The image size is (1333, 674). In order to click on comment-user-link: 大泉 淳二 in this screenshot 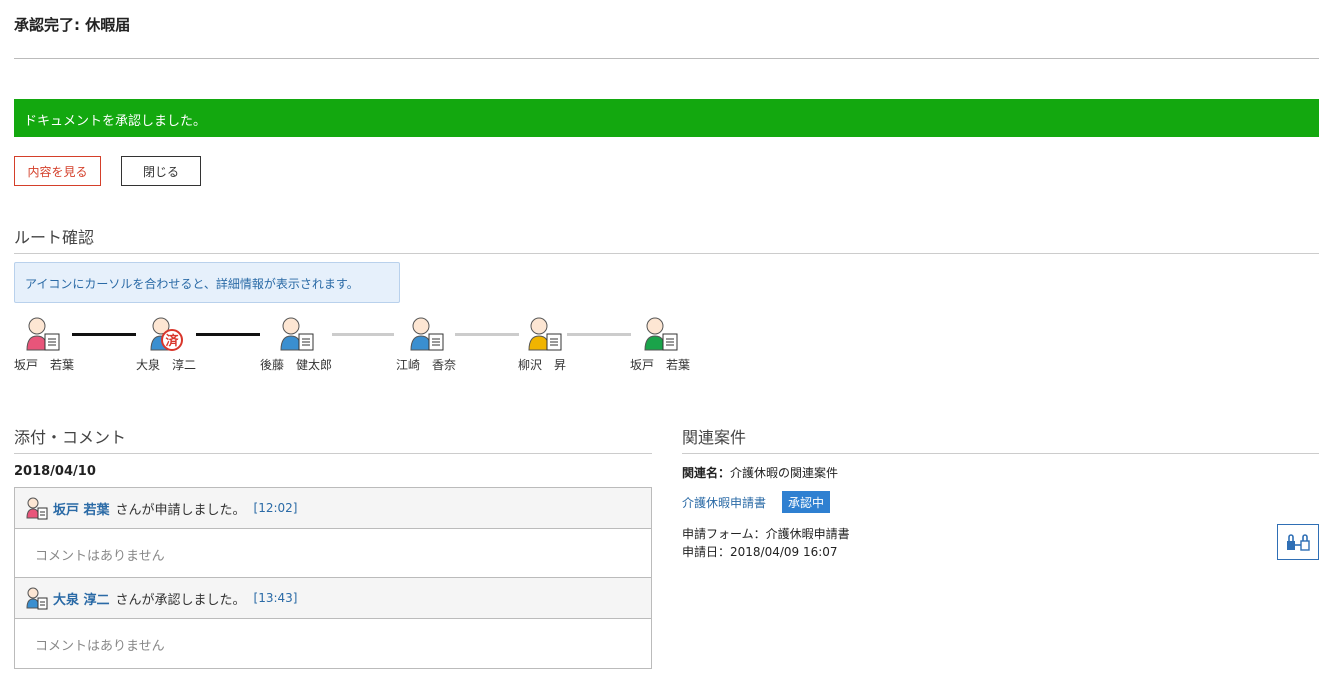, I will do `click(81, 598)`.